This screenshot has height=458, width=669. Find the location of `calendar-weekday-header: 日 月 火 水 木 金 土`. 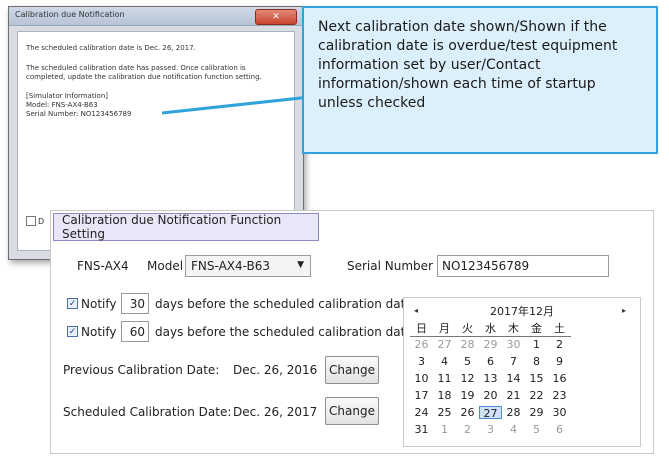

calendar-weekday-header: 日 月 火 水 木 金 土 is located at coordinates (490, 329).